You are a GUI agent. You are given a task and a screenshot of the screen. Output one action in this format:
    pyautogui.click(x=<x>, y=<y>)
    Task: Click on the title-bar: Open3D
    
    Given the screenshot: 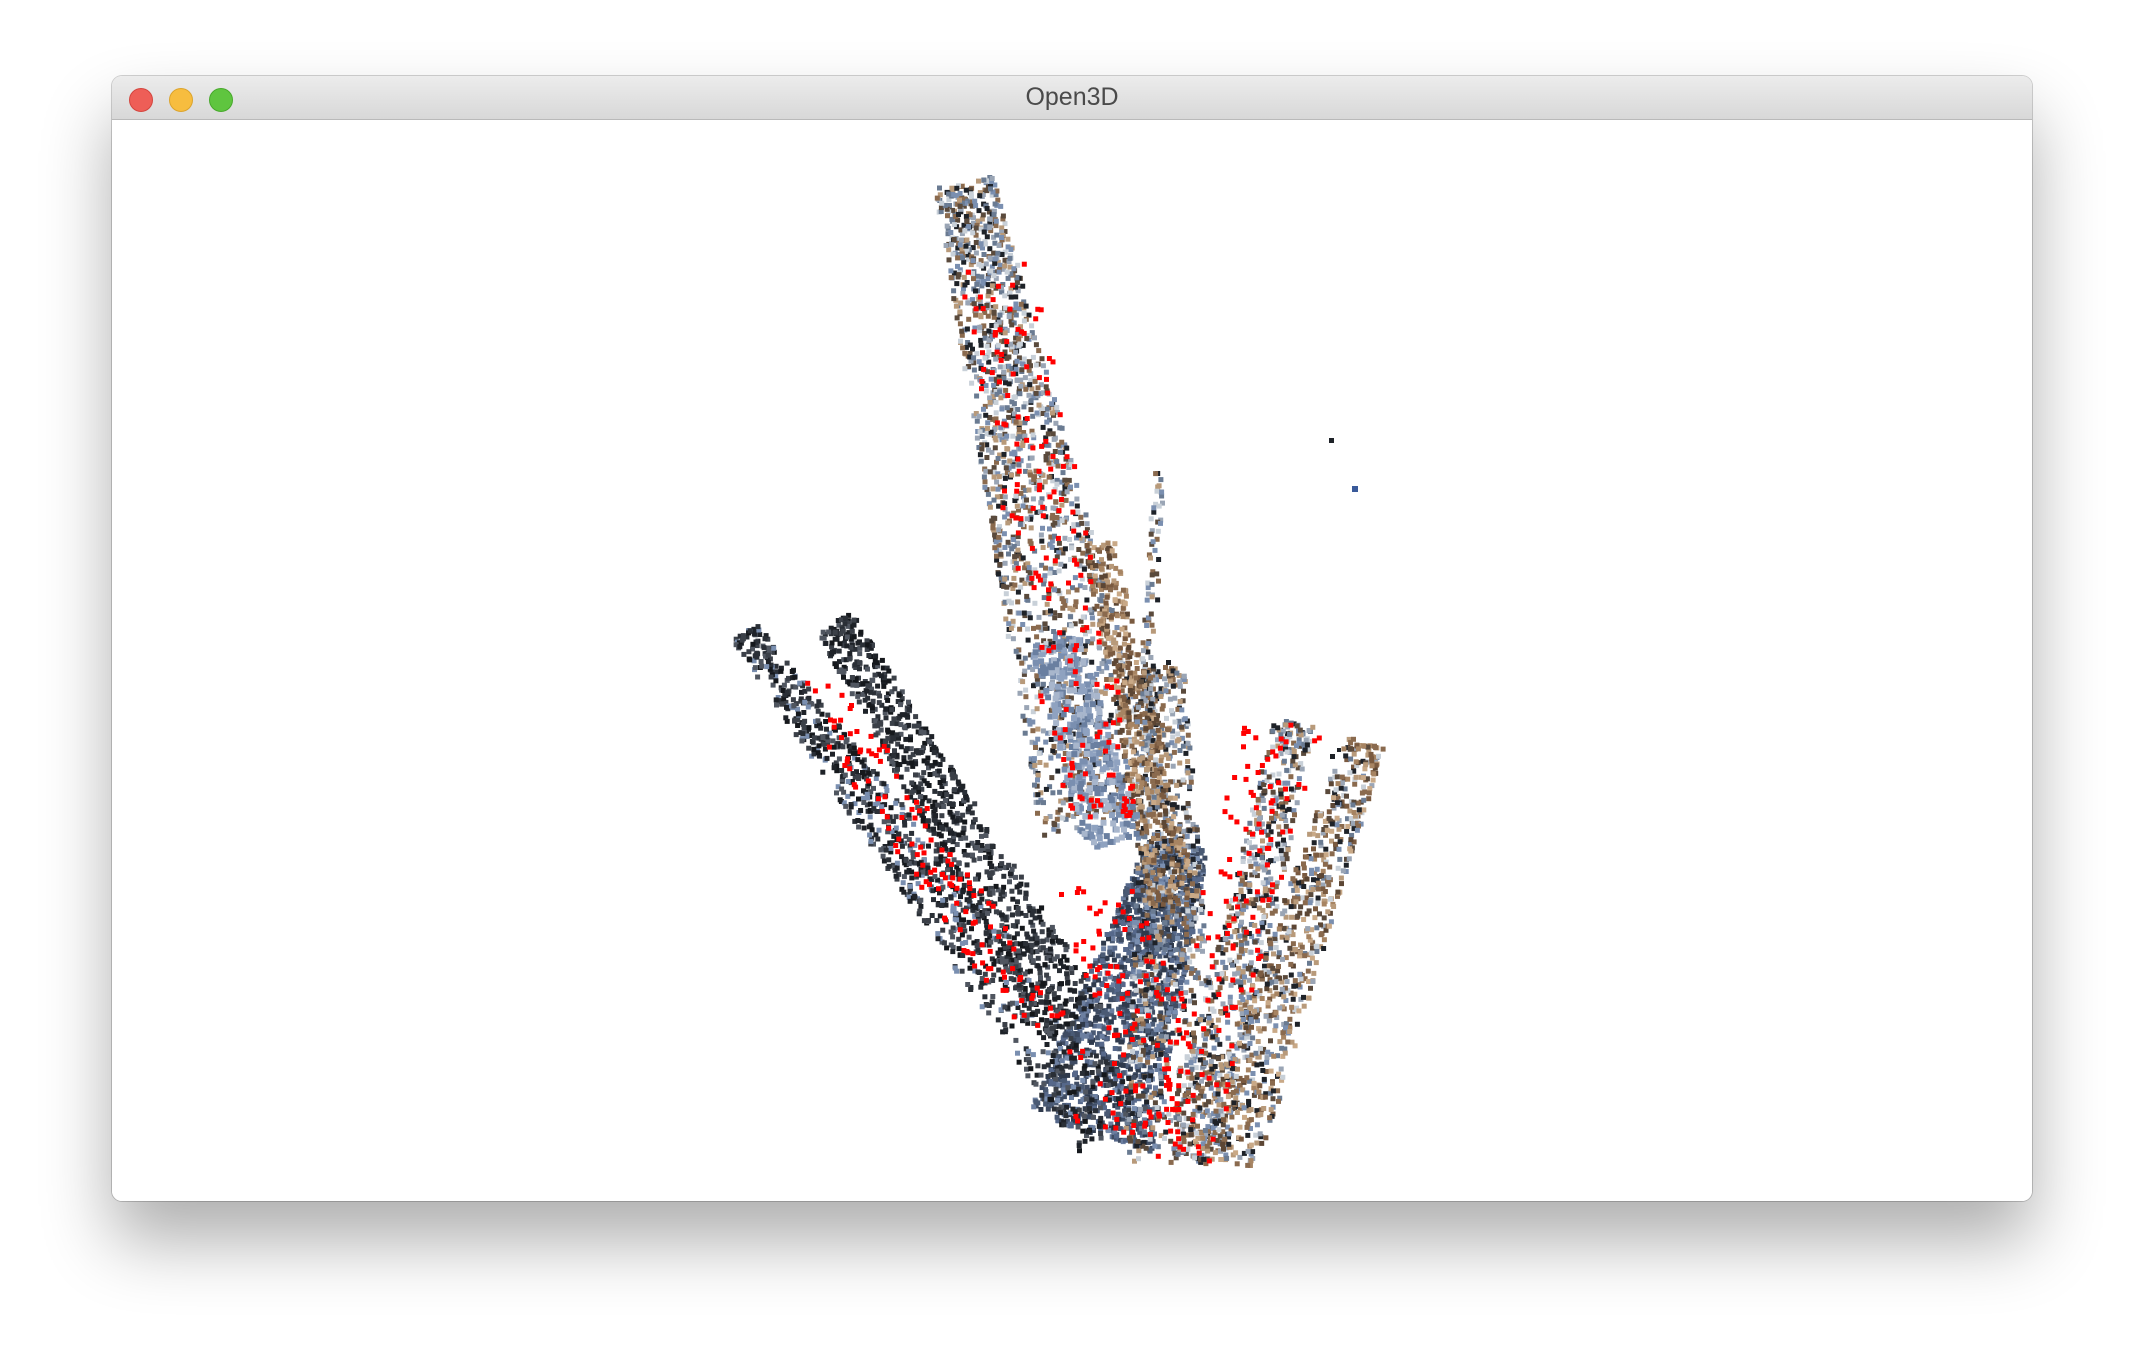 What is the action you would take?
    pyautogui.click(x=1072, y=98)
    